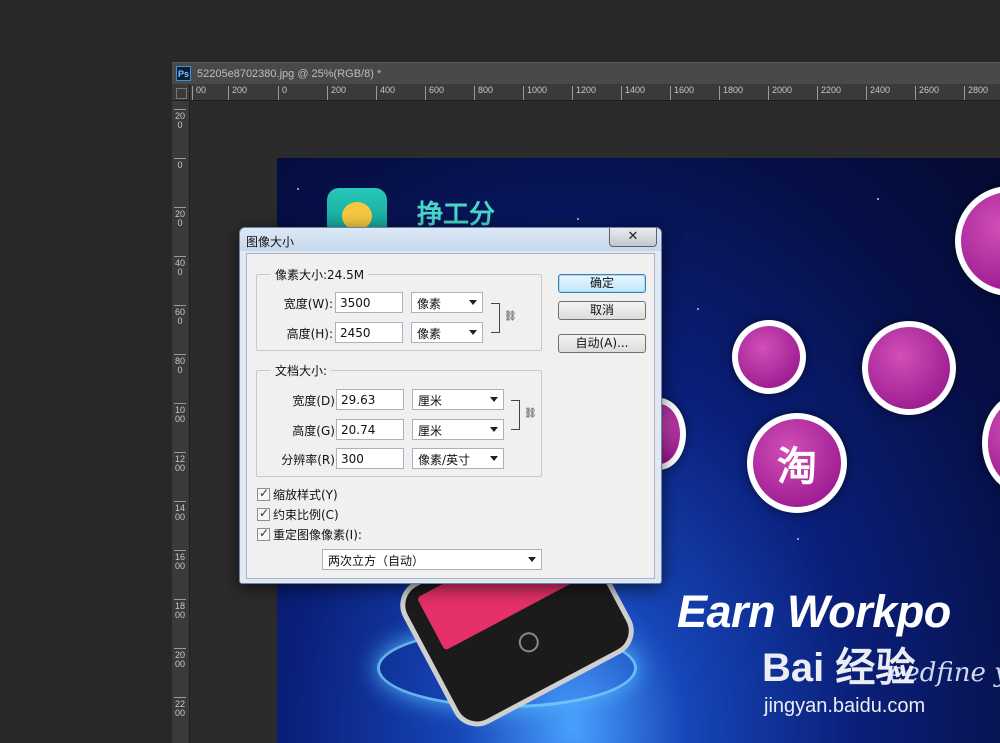 This screenshot has width=1000, height=743. Describe the element at coordinates (263, 533) in the screenshot. I see `resample-checkbox` at that location.